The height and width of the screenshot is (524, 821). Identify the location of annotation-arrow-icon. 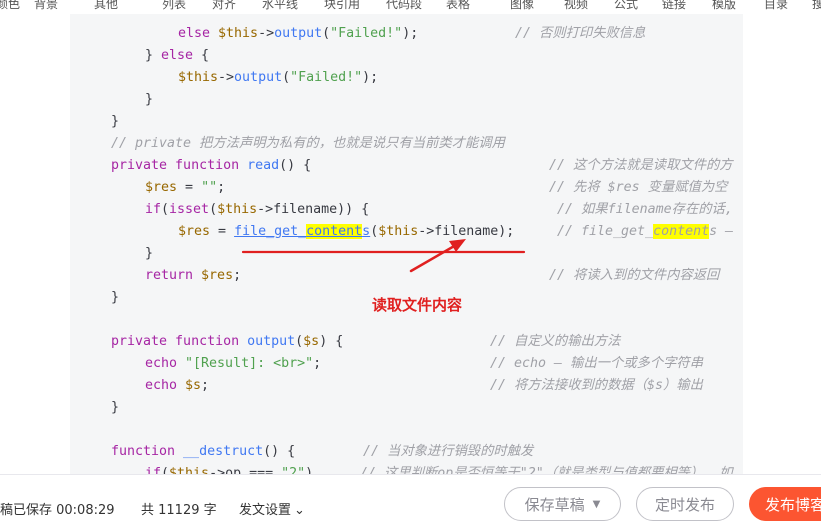
(383, 256).